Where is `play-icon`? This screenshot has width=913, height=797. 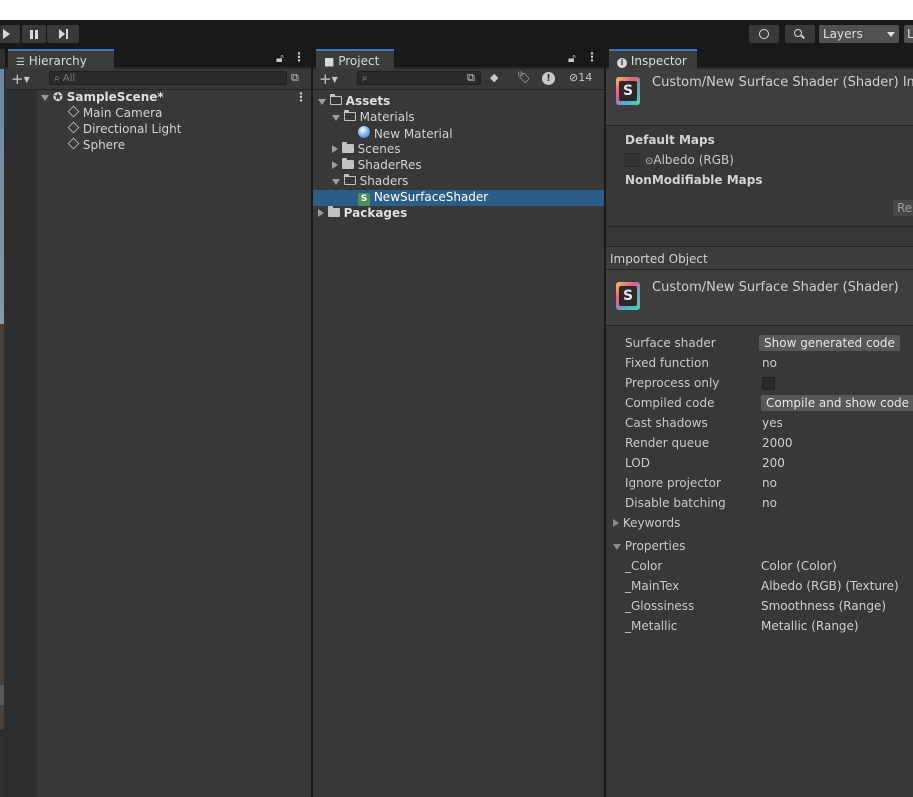
play-icon is located at coordinates (6, 34).